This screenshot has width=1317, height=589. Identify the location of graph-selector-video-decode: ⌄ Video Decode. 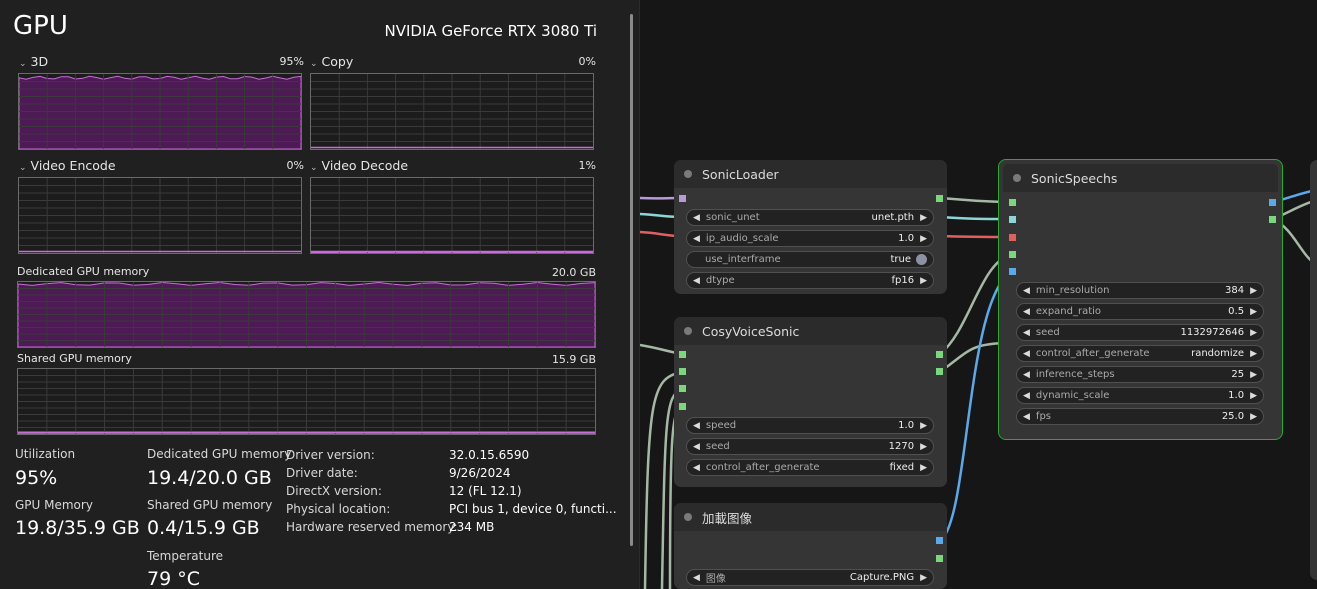
(359, 165).